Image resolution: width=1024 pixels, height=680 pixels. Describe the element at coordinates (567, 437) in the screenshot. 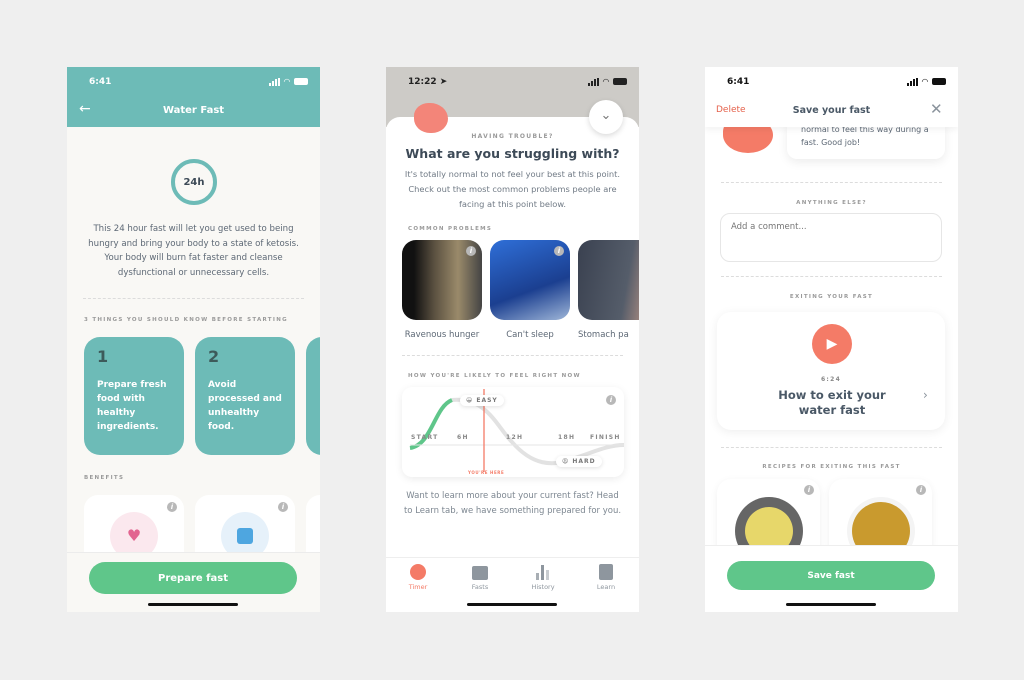

I see `tick-18h: 18H` at that location.